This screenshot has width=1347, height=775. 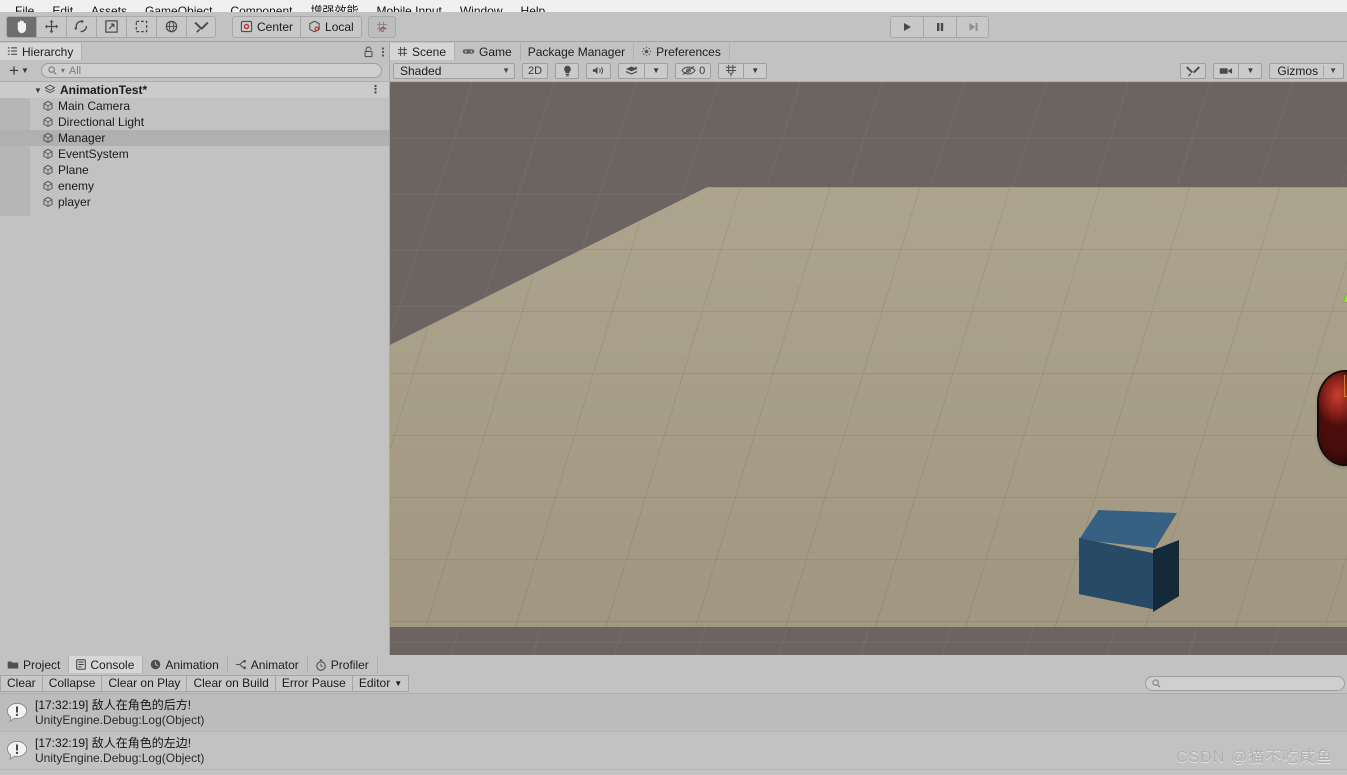 I want to click on hierarchy-item-main-camera: Main Camera, so click(x=194, y=106).